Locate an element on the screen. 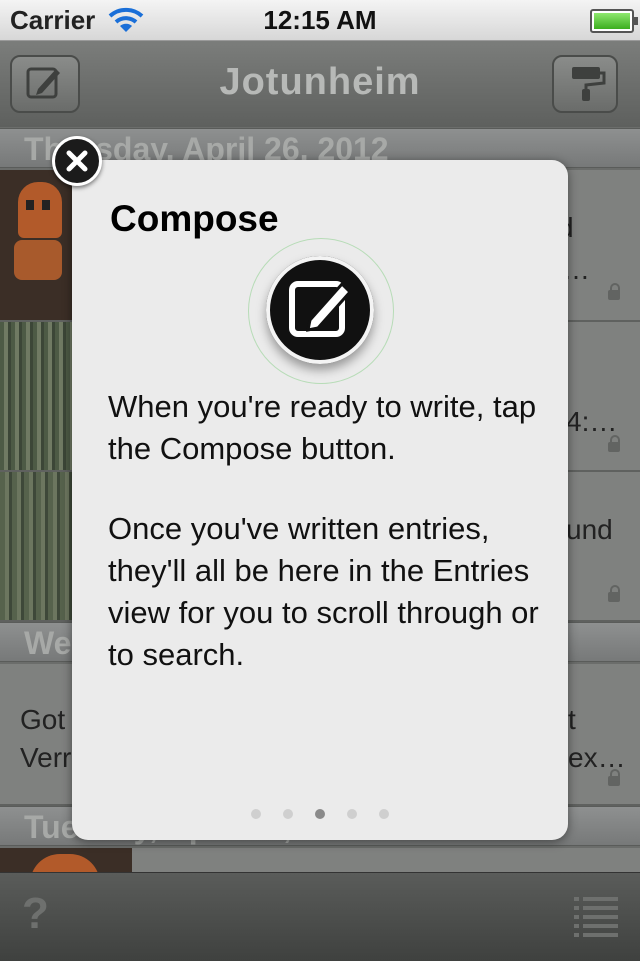  status-time: 12:15 AM is located at coordinates (320, 20).